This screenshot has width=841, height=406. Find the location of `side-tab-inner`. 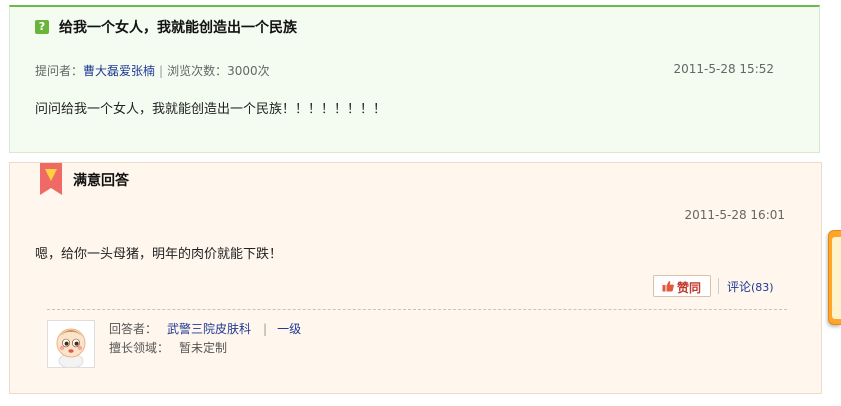

side-tab-inner is located at coordinates (836, 278).